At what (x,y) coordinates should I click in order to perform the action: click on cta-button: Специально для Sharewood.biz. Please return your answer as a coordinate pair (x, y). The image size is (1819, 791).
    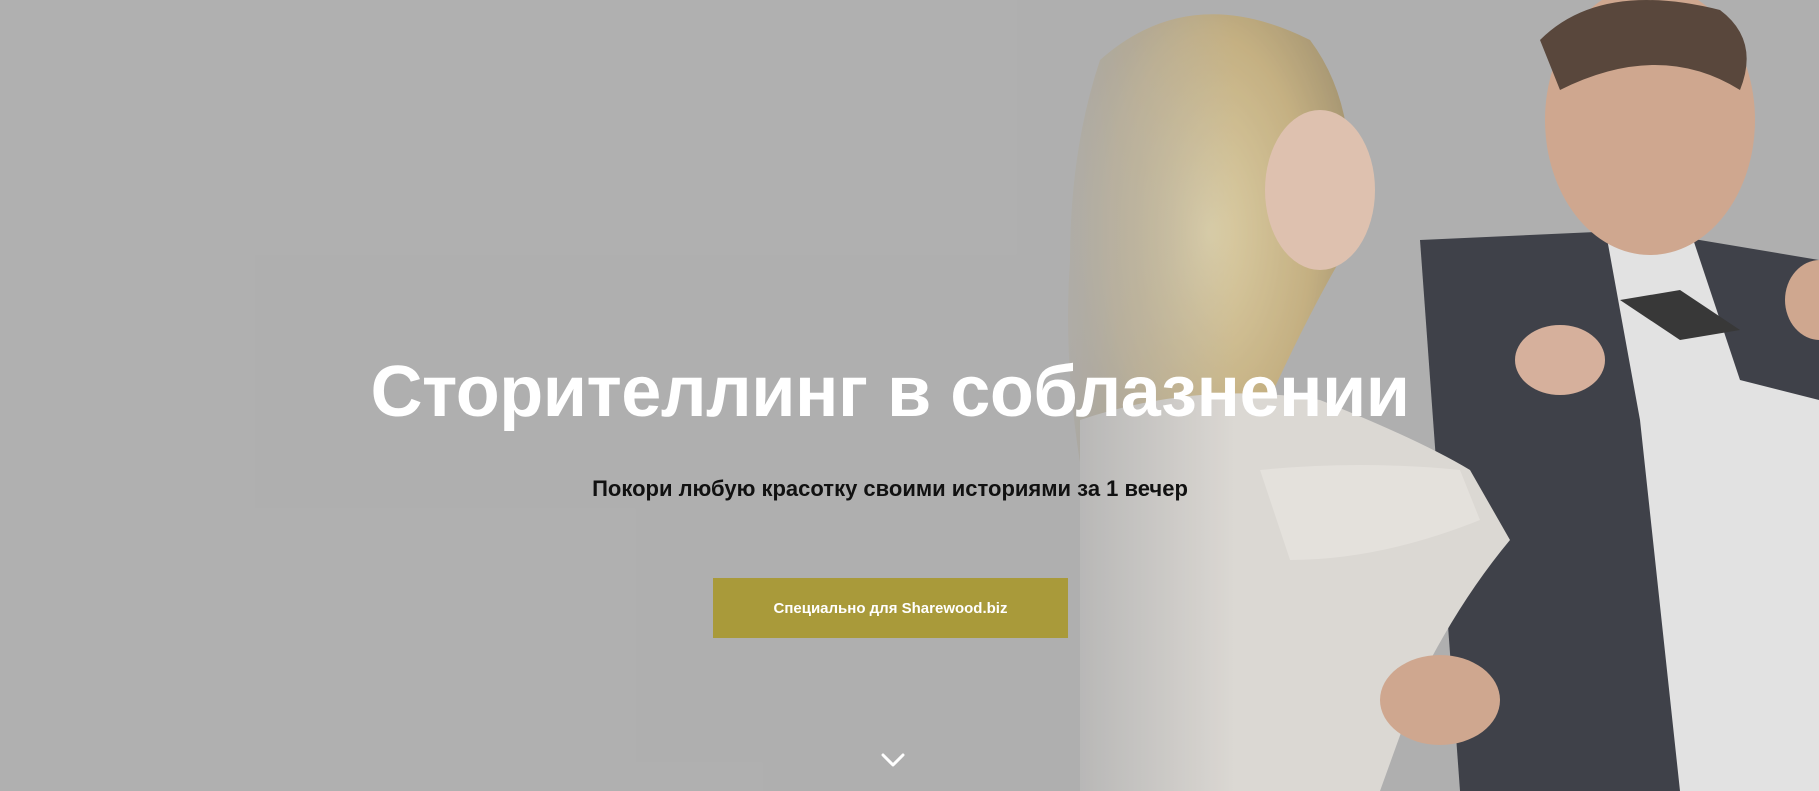
    Looking at the image, I should click on (890, 608).